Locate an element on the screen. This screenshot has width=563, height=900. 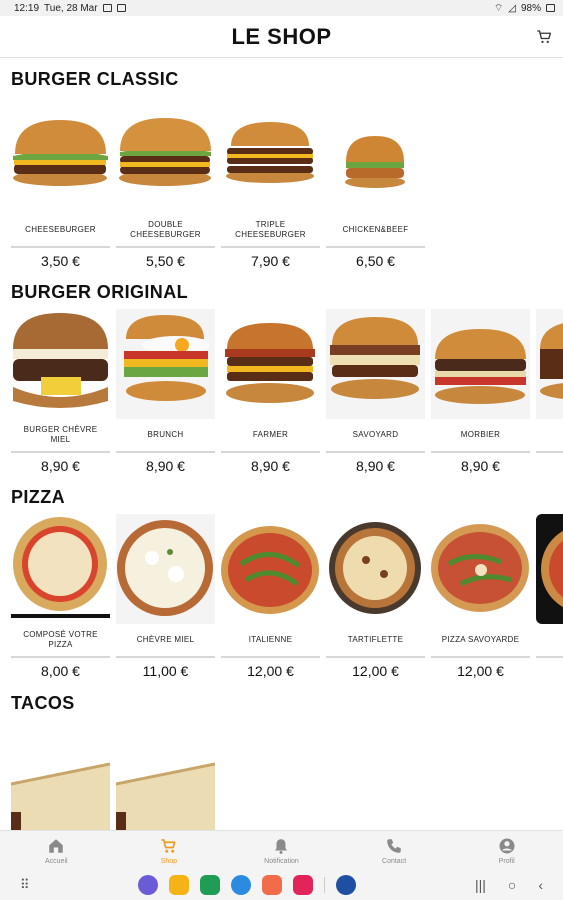
product-card-brunch: BRUNCH 8,90 € is located at coordinates (165, 391).